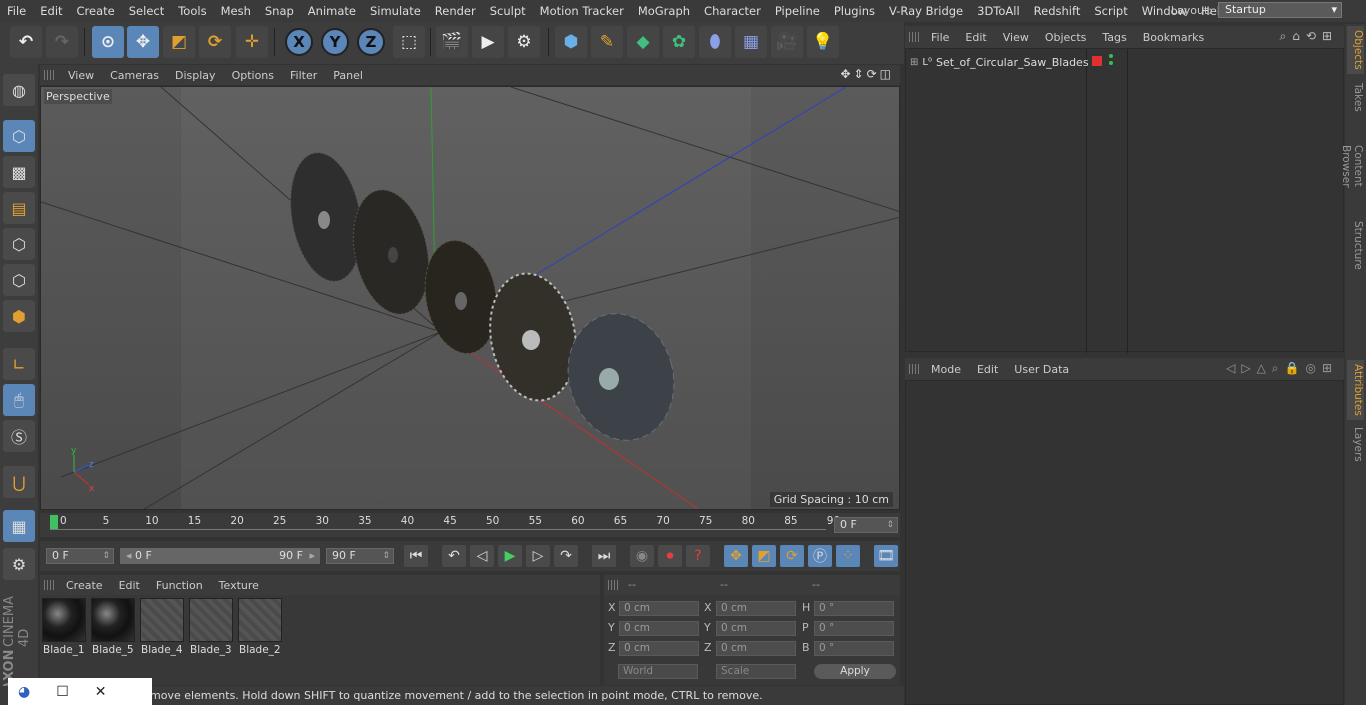 Image resolution: width=1366 pixels, height=705 pixels. Describe the element at coordinates (236, 11) in the screenshot. I see `menu-mesh: Mesh` at that location.